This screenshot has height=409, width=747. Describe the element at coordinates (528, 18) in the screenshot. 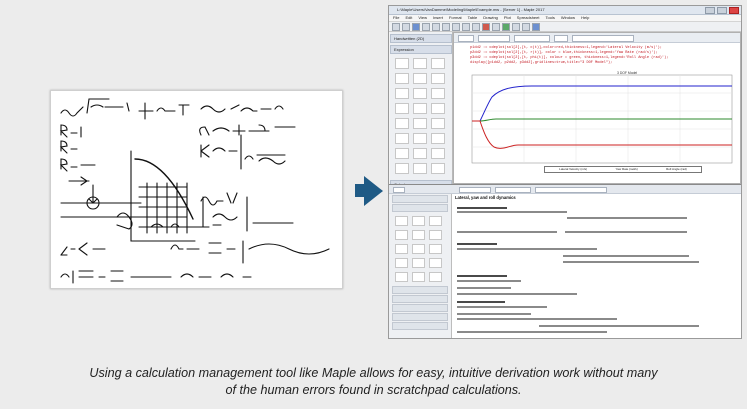

I see `menu-spreadsheet: Spreadsheet` at that location.